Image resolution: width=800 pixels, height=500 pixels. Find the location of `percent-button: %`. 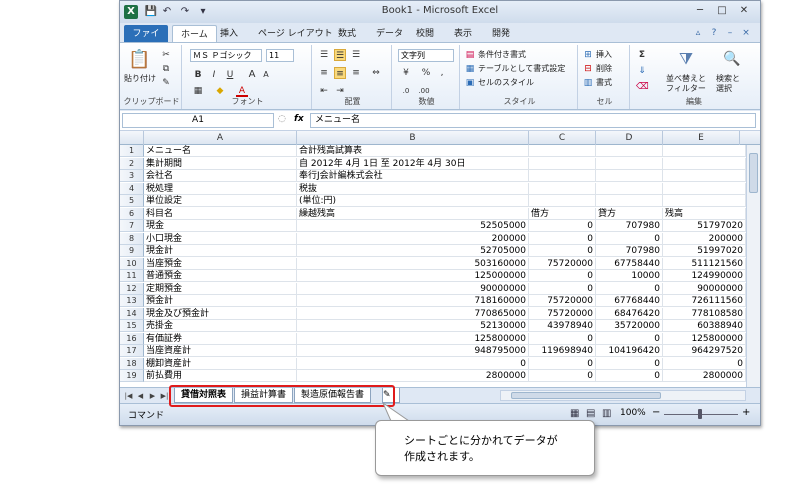

percent-button: % is located at coordinates (426, 73).